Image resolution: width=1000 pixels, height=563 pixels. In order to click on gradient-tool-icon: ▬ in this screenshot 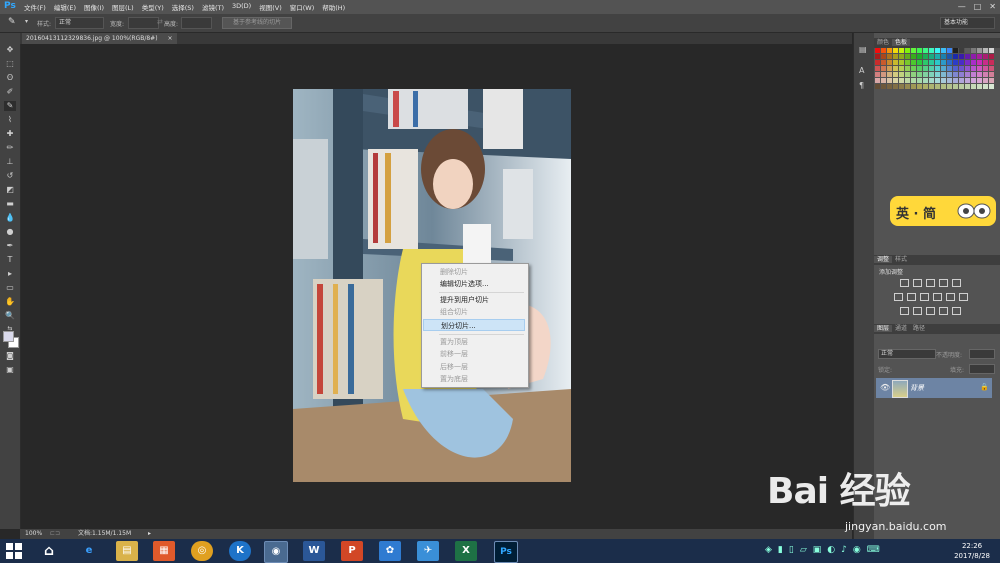, I will do `click(10, 204)`.